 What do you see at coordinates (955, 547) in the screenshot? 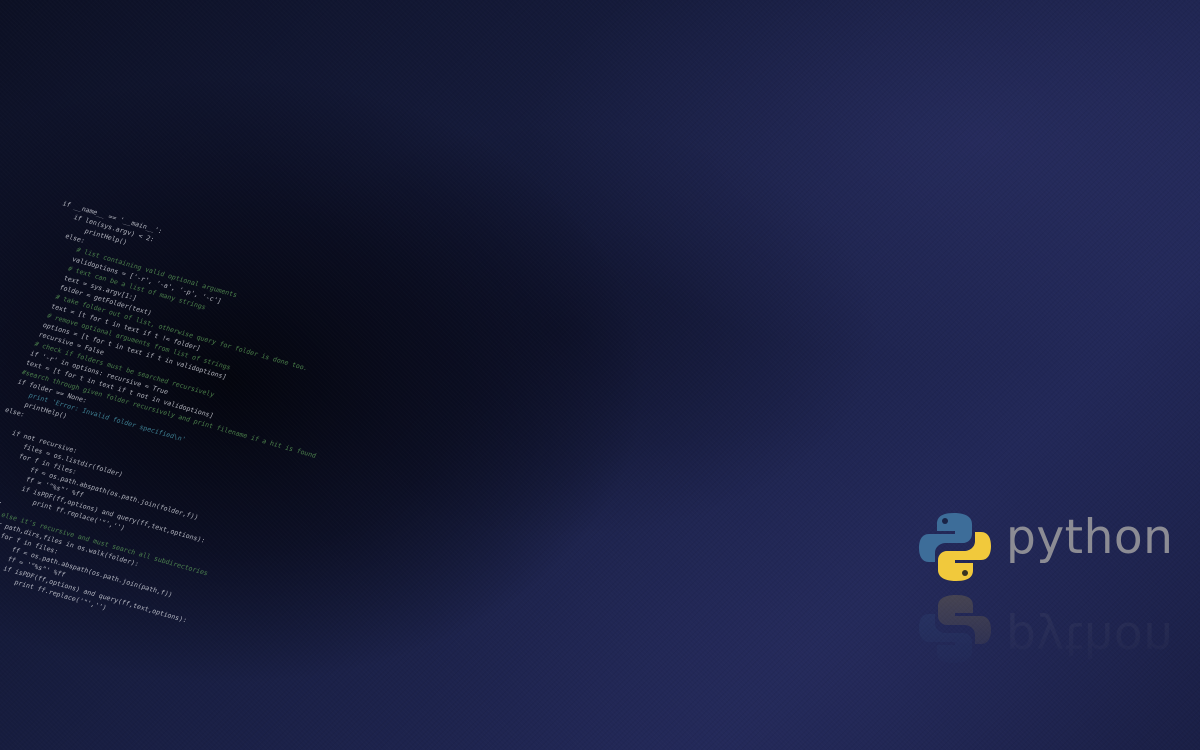
I see `python-snakes-icon` at bounding box center [955, 547].